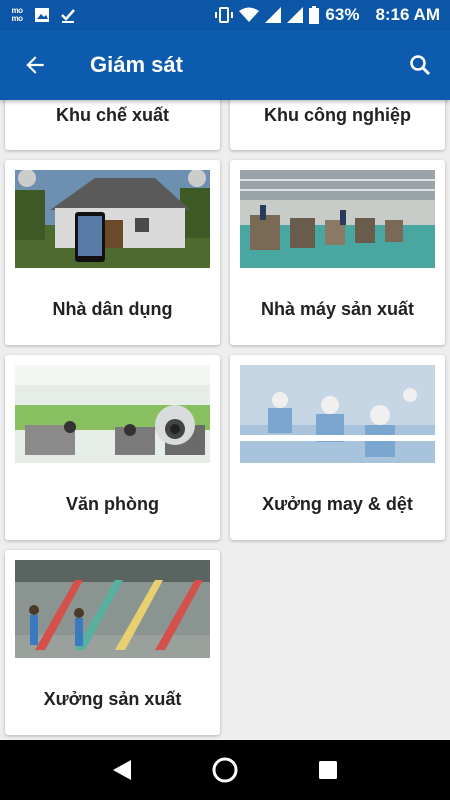 Image resolution: width=450 pixels, height=800 pixels. What do you see at coordinates (407, 14) in the screenshot?
I see `clock: 8:16 AM` at bounding box center [407, 14].